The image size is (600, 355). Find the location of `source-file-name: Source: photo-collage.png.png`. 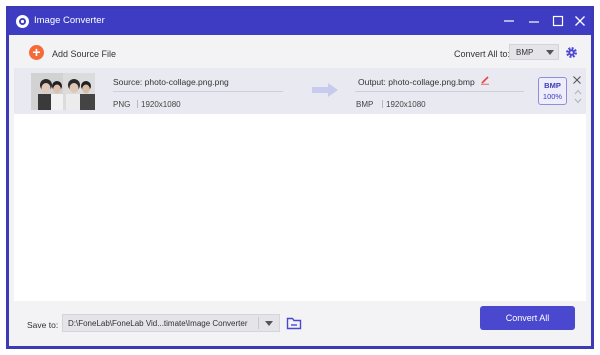

source-file-name: Source: photo-collage.png.png is located at coordinates (171, 82).